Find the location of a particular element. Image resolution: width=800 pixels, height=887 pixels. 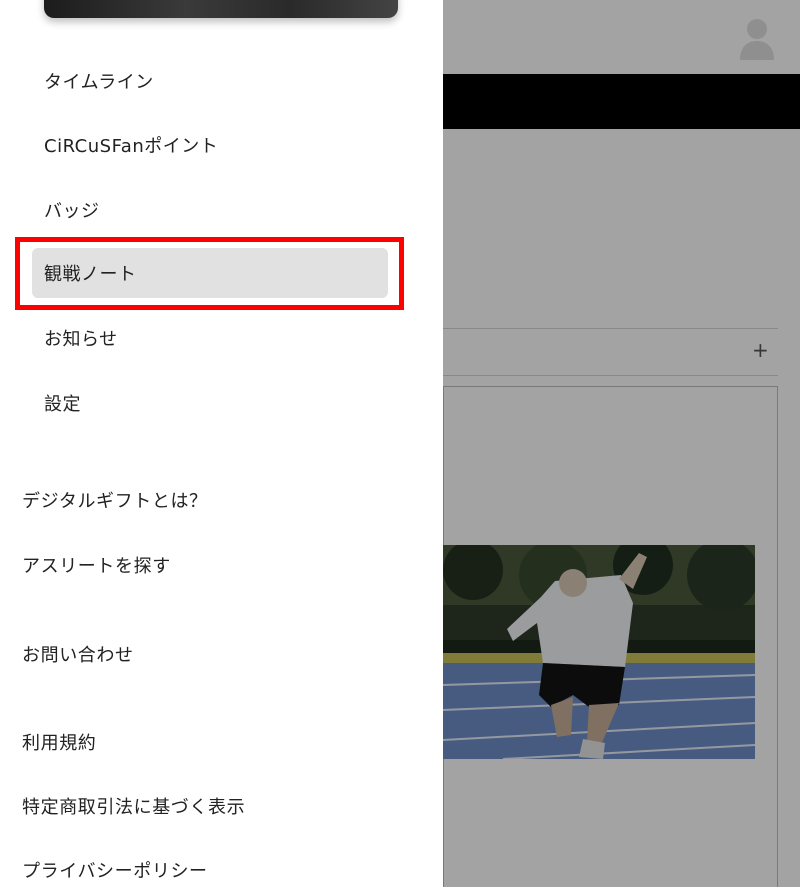

menu-item-settings: 設定 is located at coordinates (210, 403).